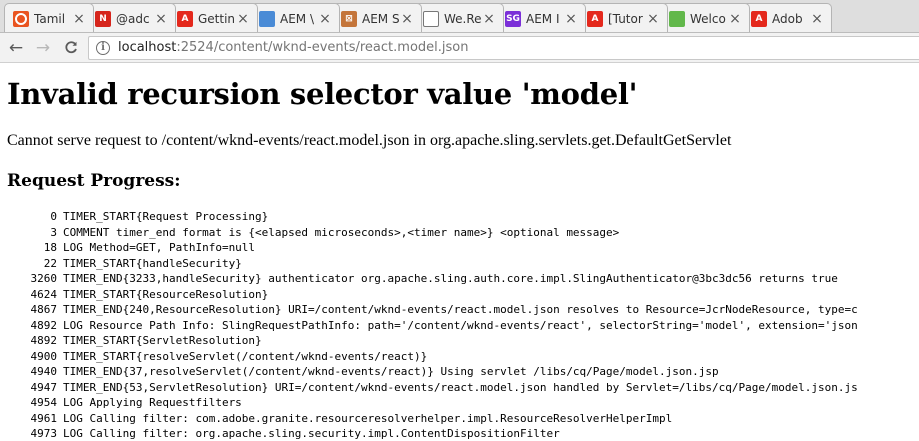 This screenshot has width=919, height=441. What do you see at coordinates (53, 216) in the screenshot?
I see `log-elapsed-time: 0` at bounding box center [53, 216].